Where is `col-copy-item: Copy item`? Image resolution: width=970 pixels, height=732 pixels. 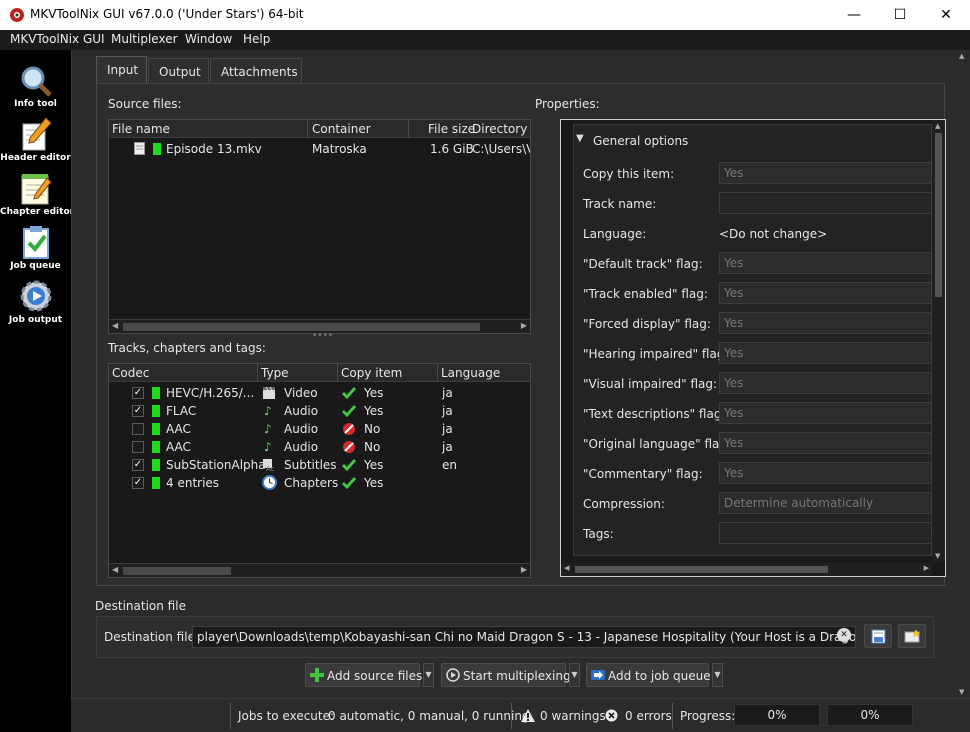 col-copy-item: Copy item is located at coordinates (371, 373).